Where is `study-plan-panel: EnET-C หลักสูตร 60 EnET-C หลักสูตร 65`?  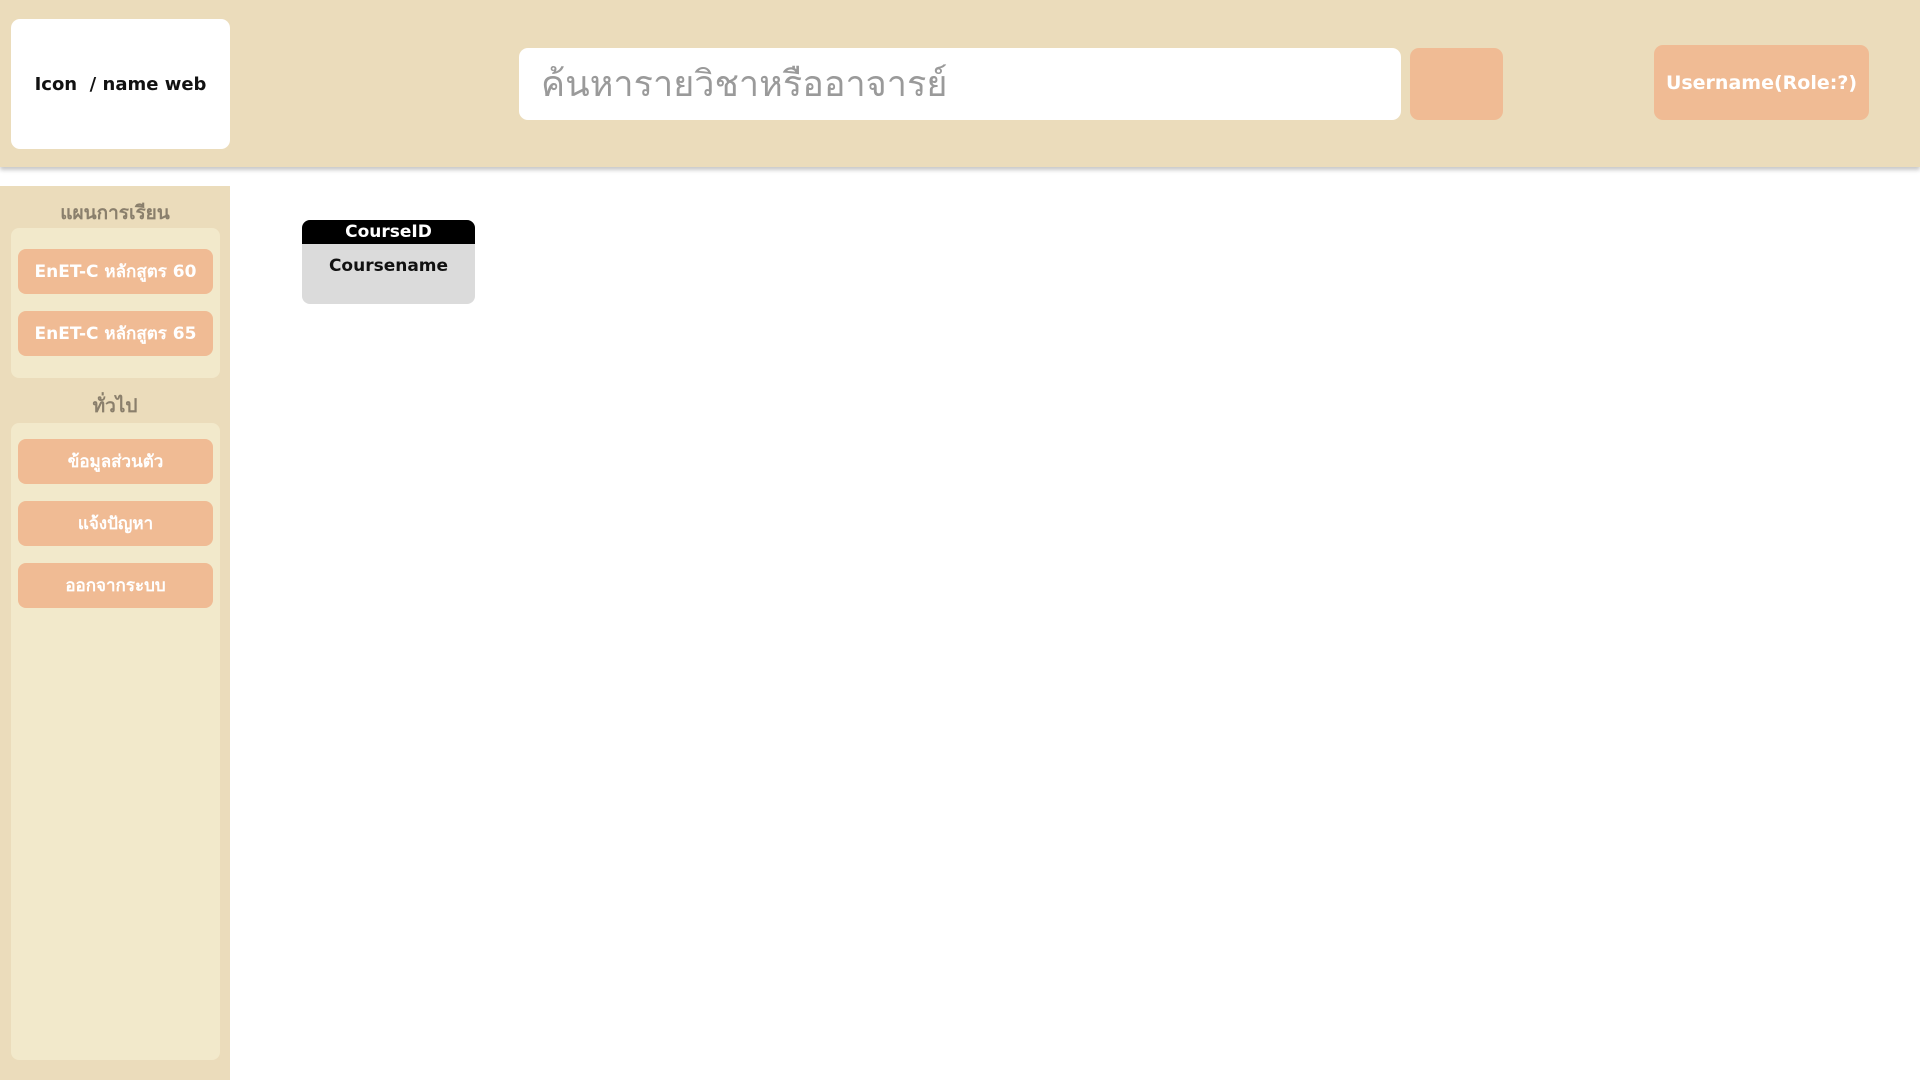 study-plan-panel: EnET-C หลักสูตร 60 EnET-C หลักสูตร 65 is located at coordinates (115, 303).